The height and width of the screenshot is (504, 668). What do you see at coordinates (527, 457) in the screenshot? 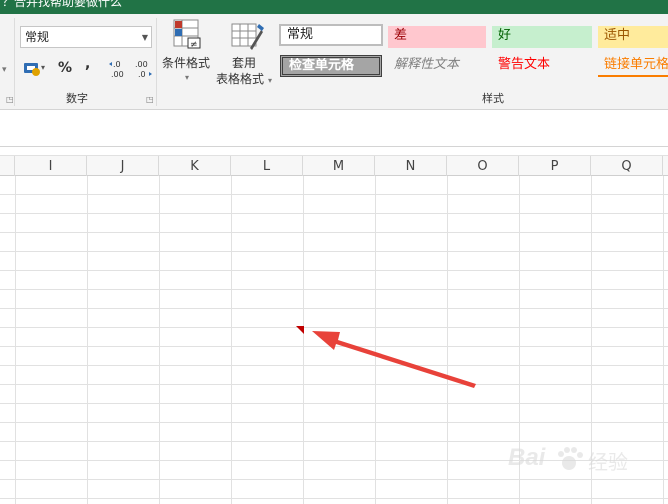
I see `watermark-brand: Bai` at bounding box center [527, 457].